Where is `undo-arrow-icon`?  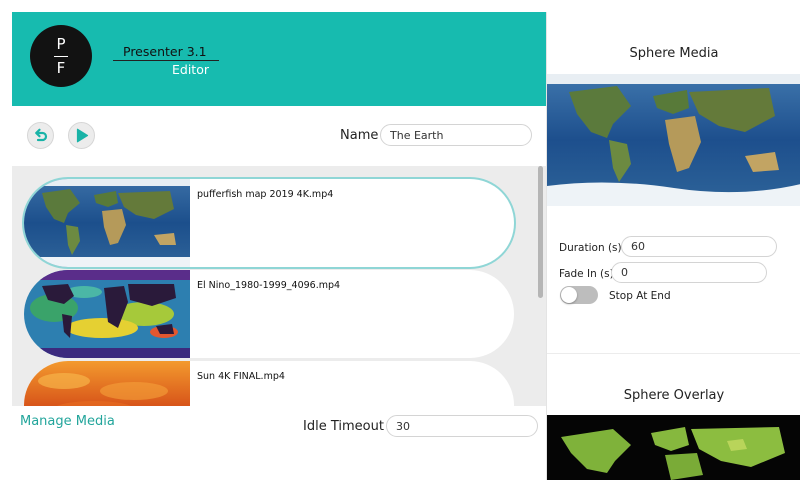
undo-arrow-icon is located at coordinates (41, 135).